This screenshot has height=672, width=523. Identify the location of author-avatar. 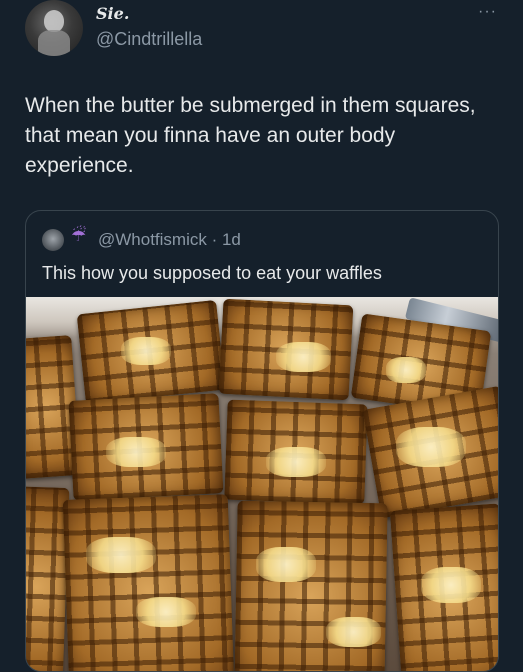
(54, 28).